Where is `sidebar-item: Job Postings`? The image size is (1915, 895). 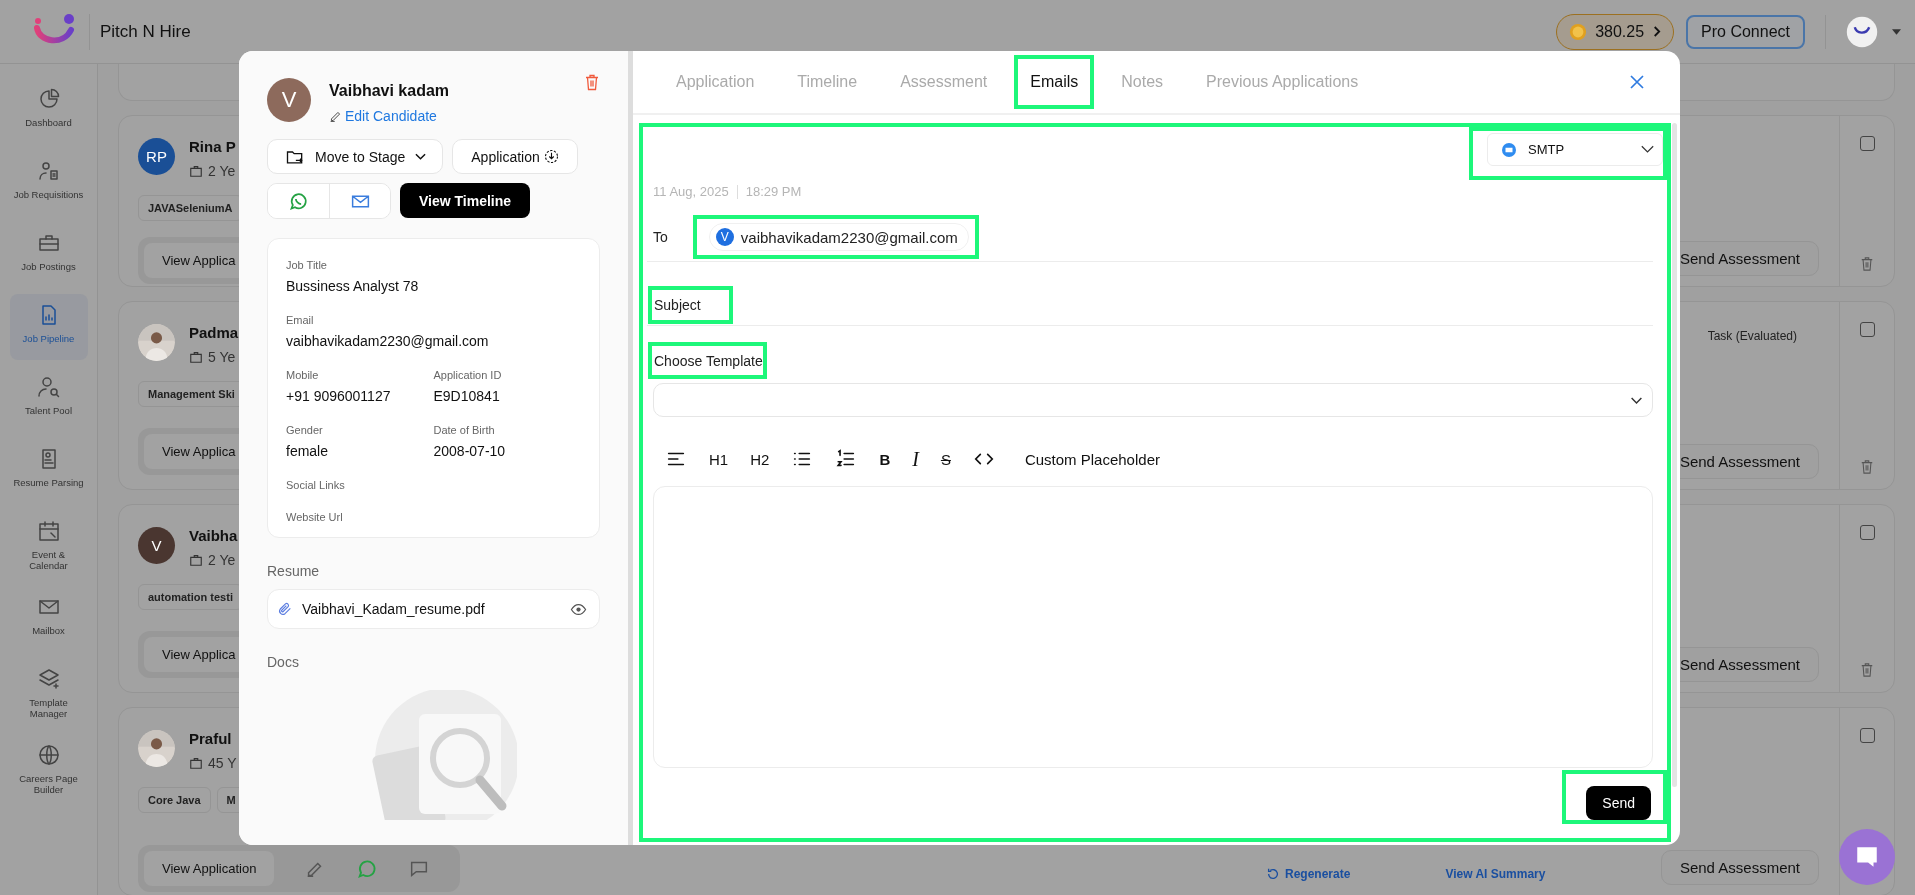
sidebar-item: Job Postings is located at coordinates (48, 255).